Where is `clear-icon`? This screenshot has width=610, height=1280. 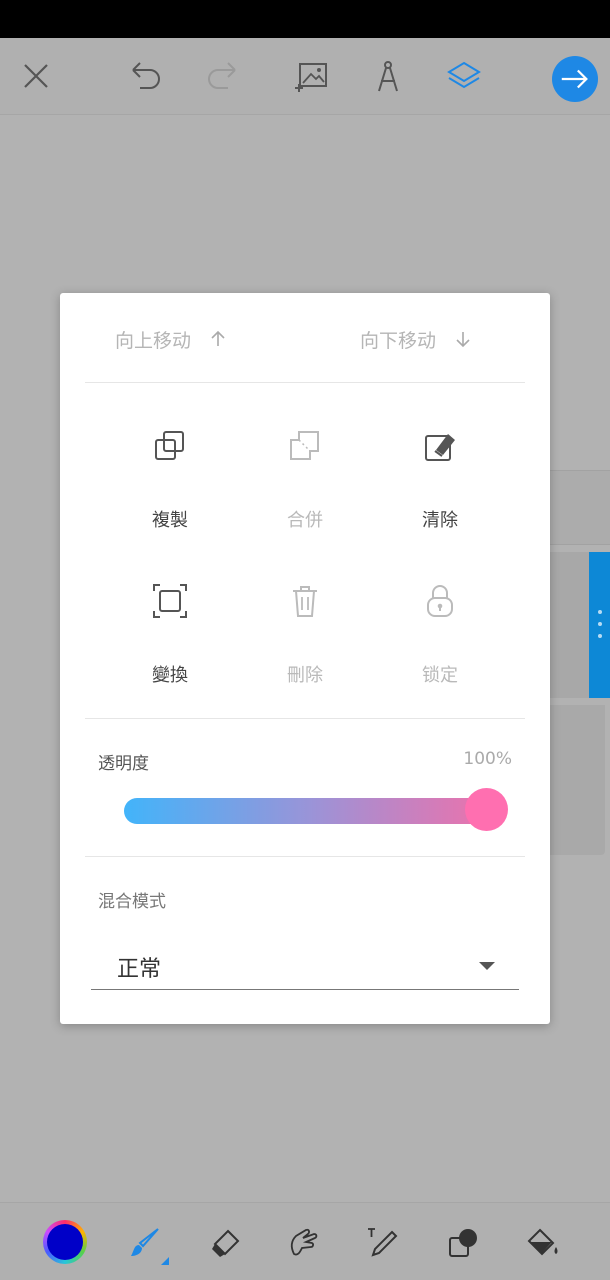 clear-icon is located at coordinates (440, 447).